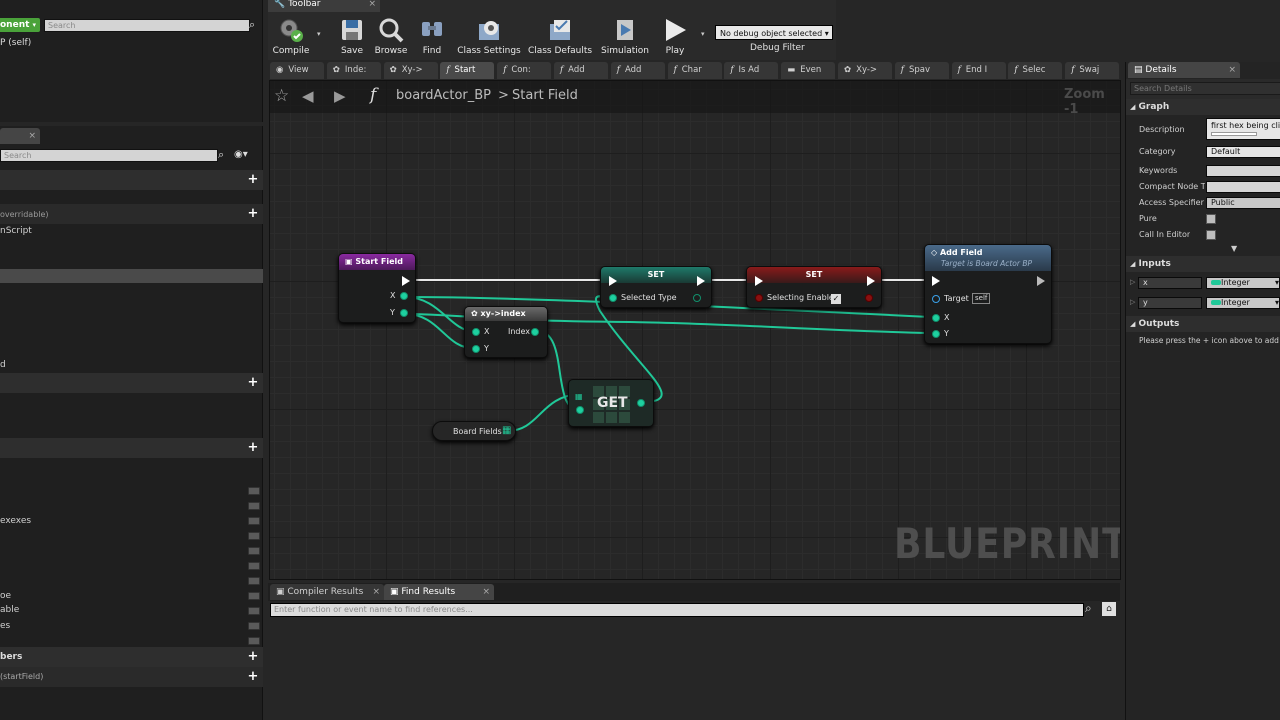 The height and width of the screenshot is (720, 1280). I want to click on pin-x-out, so click(404, 296).